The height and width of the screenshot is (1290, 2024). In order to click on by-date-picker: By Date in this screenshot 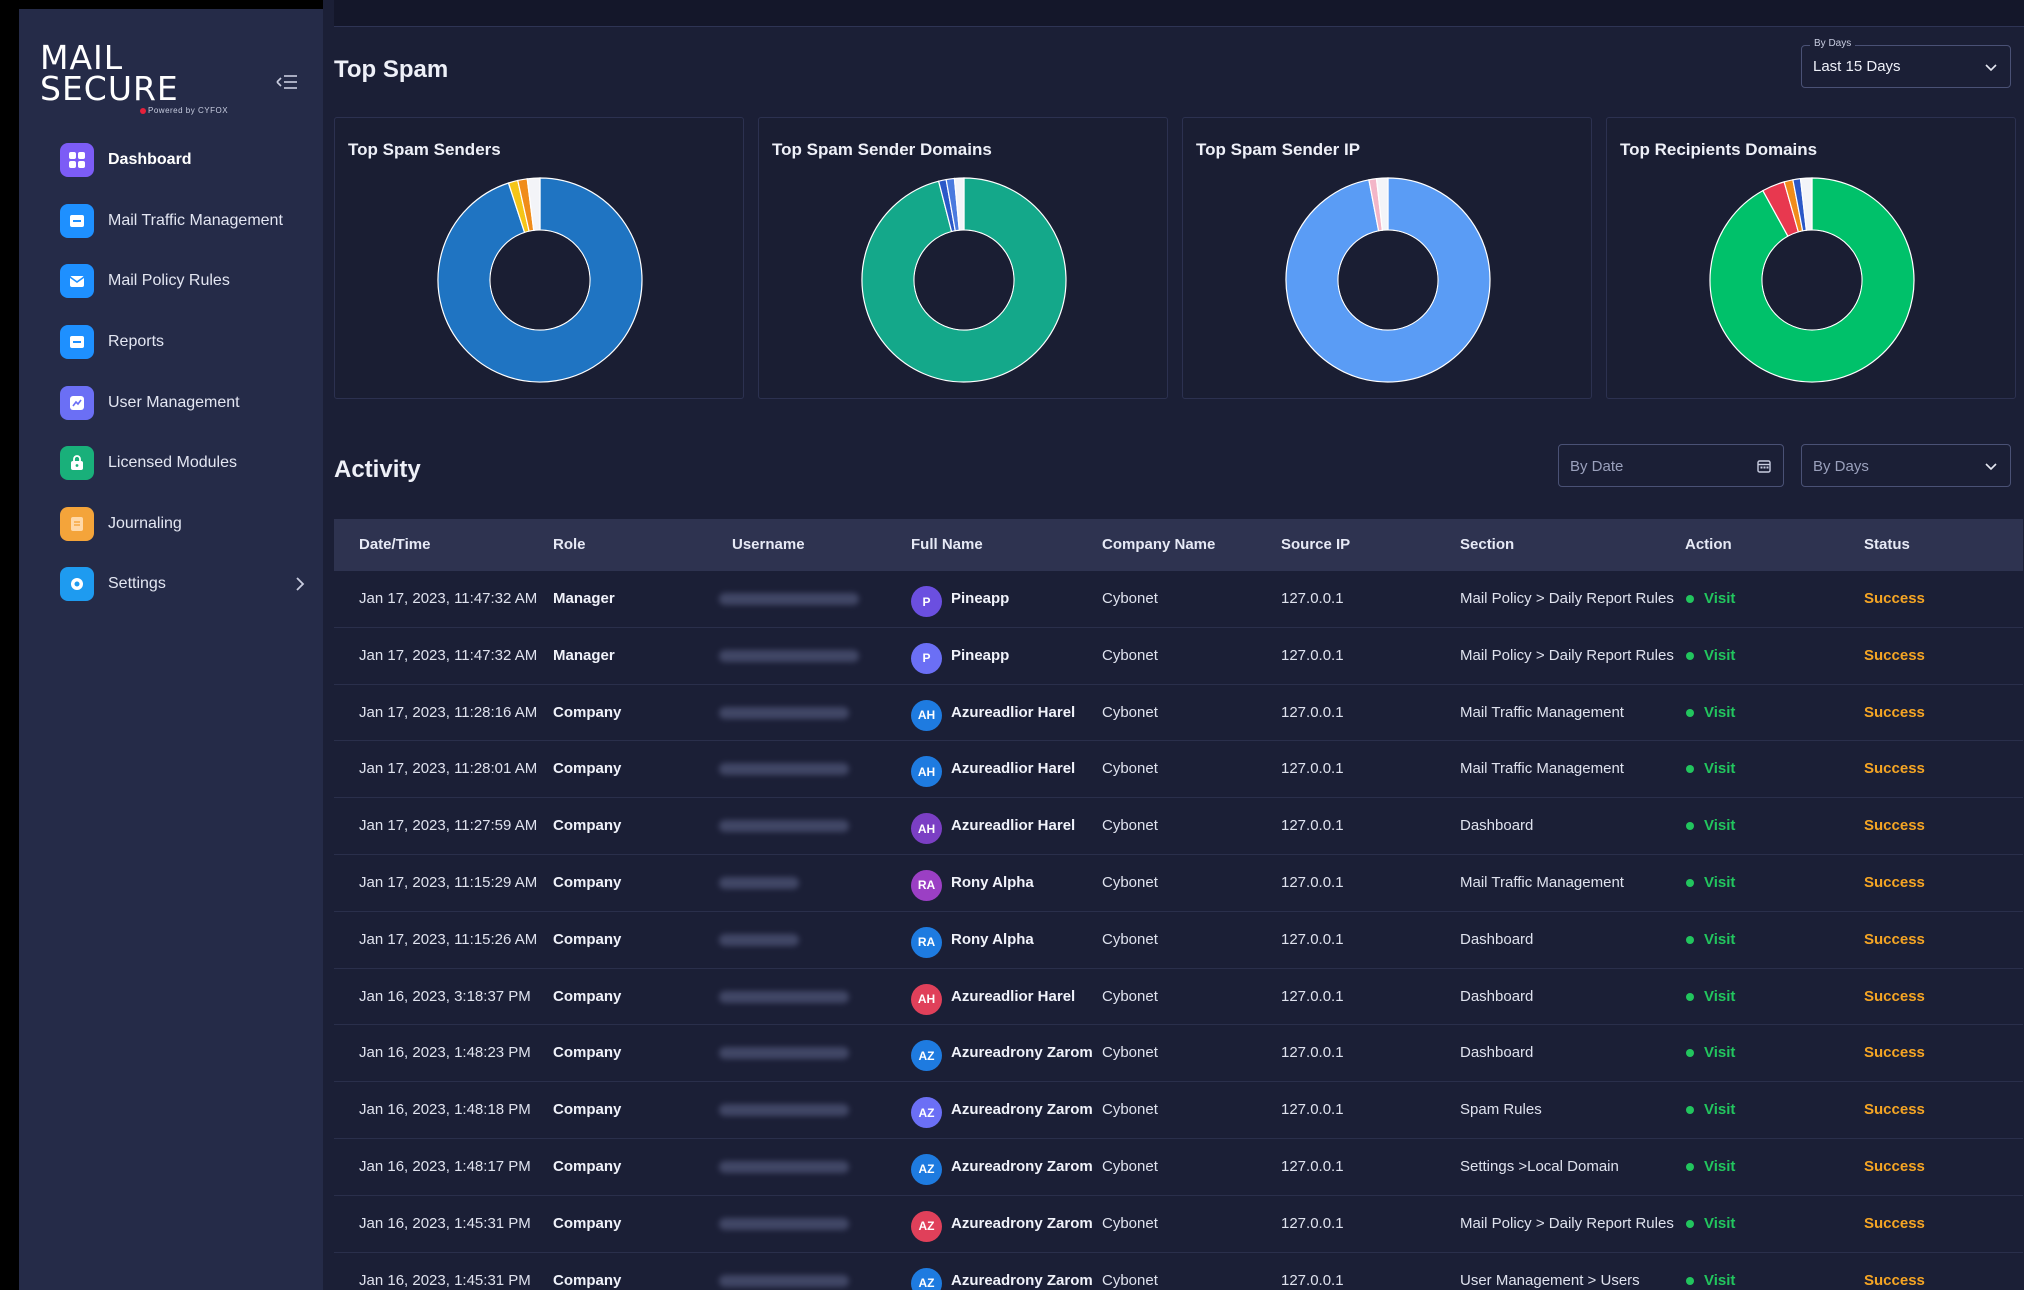, I will do `click(1671, 465)`.